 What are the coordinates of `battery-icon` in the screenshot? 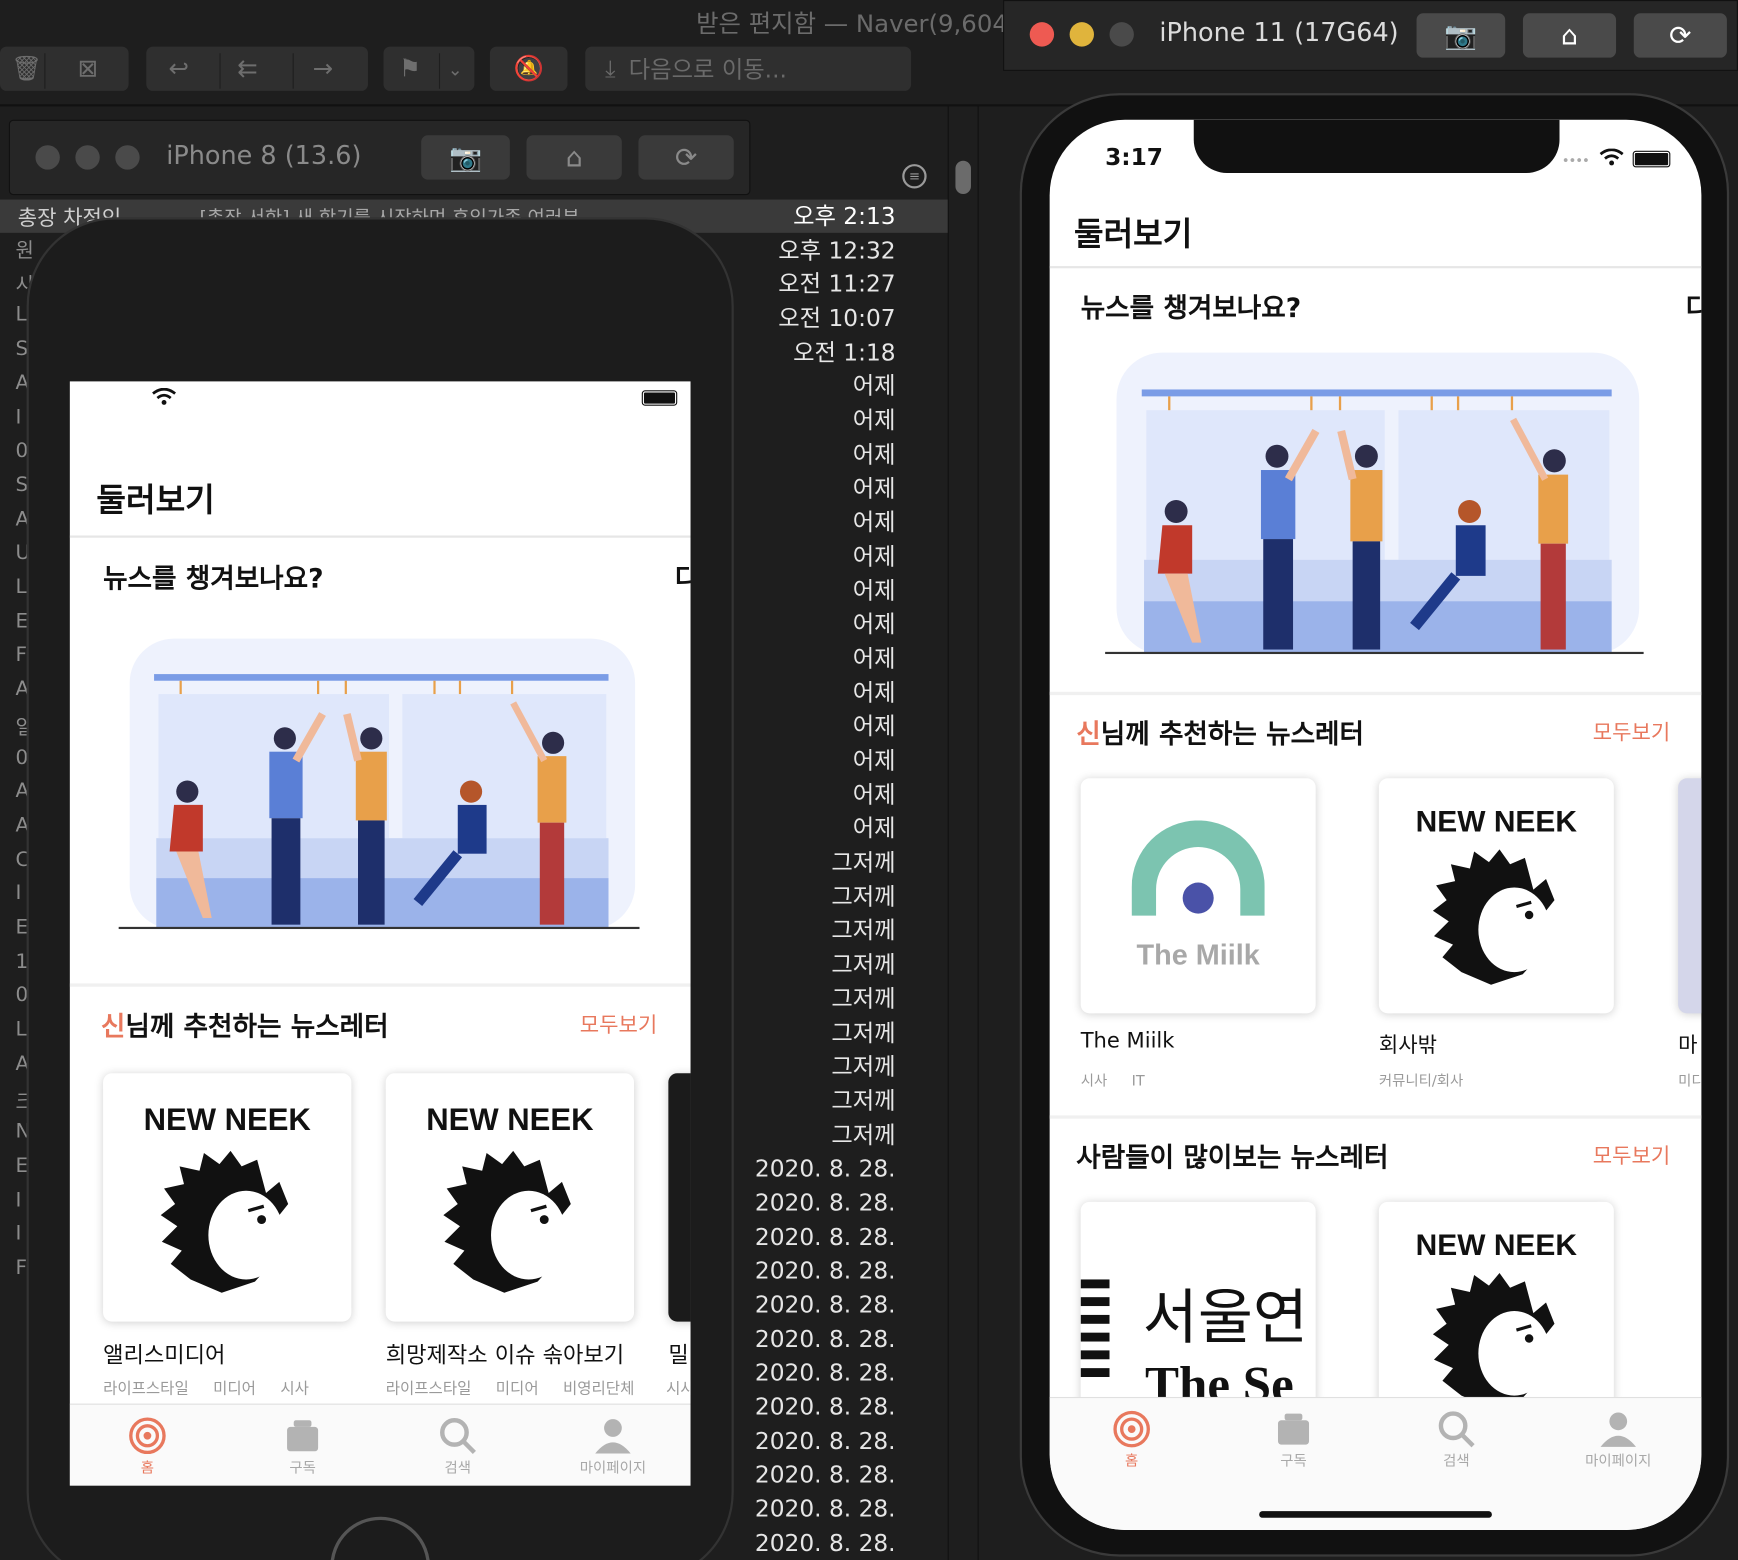 It's located at (659, 398).